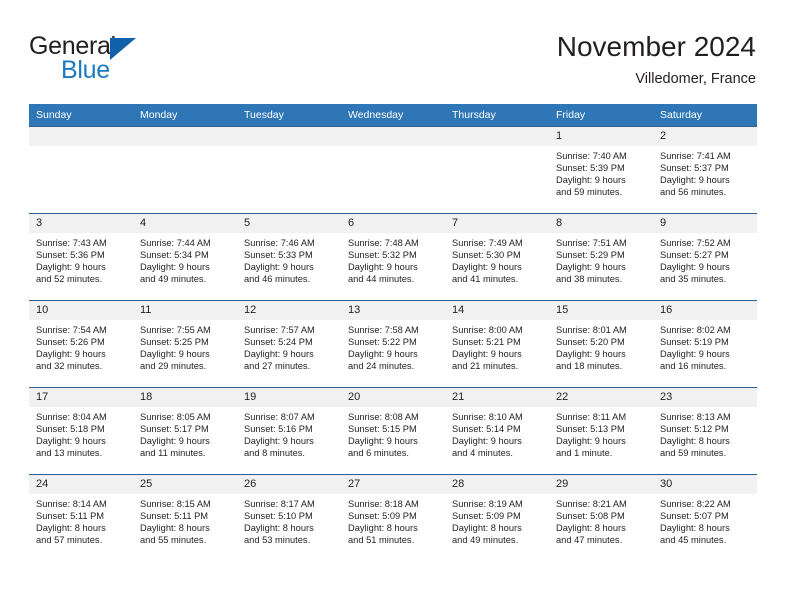  I want to click on brand-name-blue: Blue, so click(85, 70).